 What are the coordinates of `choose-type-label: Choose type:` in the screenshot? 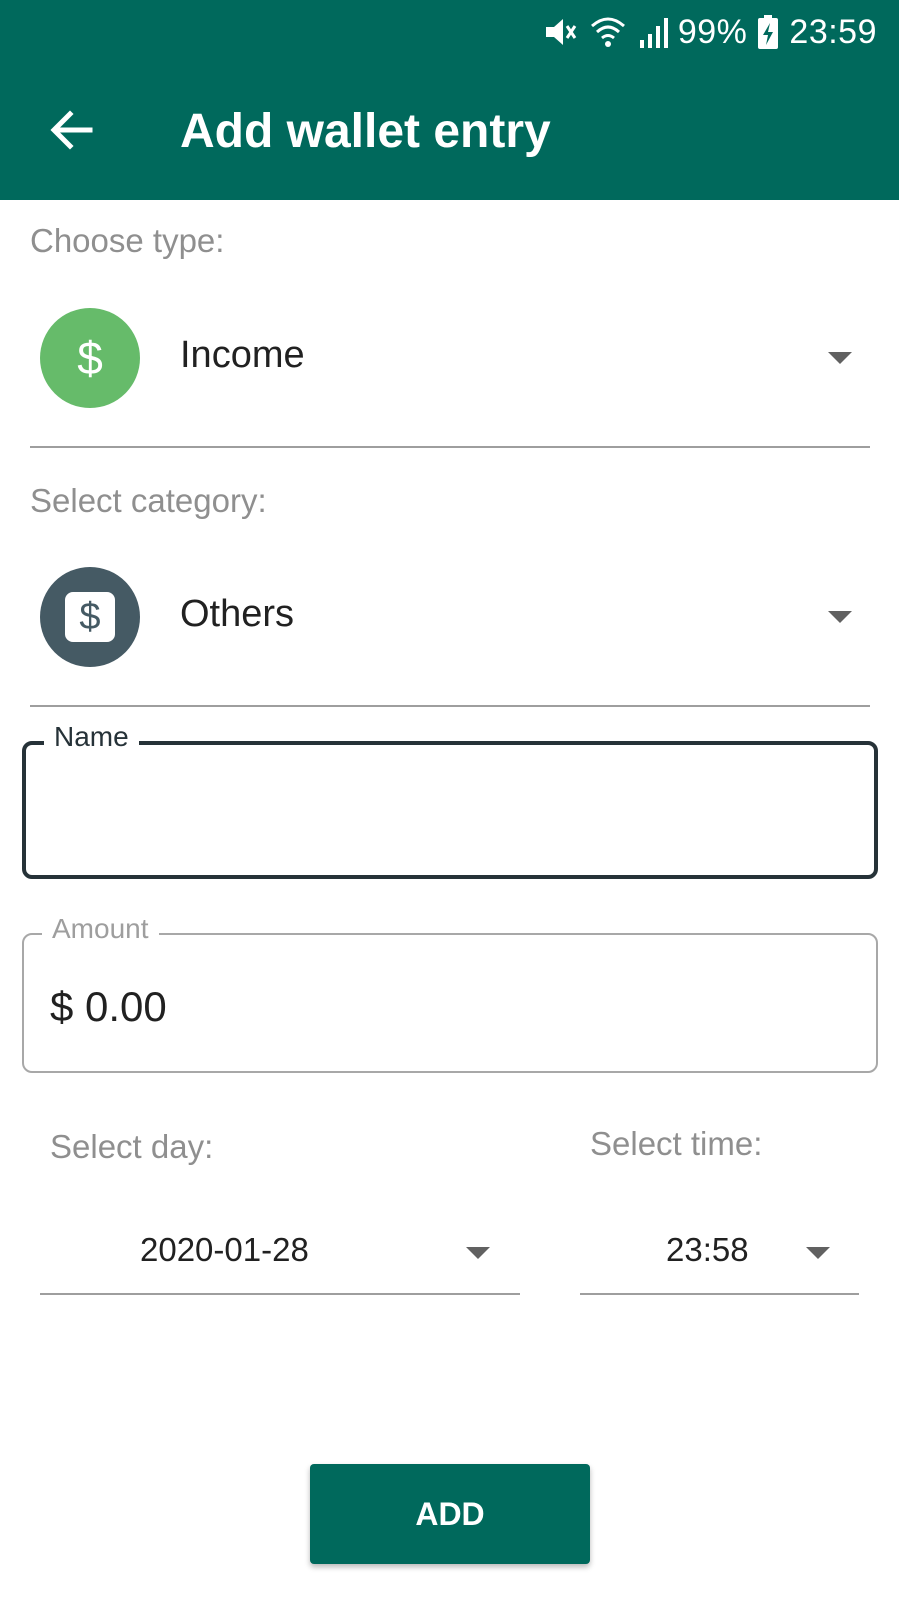 It's located at (127, 240).